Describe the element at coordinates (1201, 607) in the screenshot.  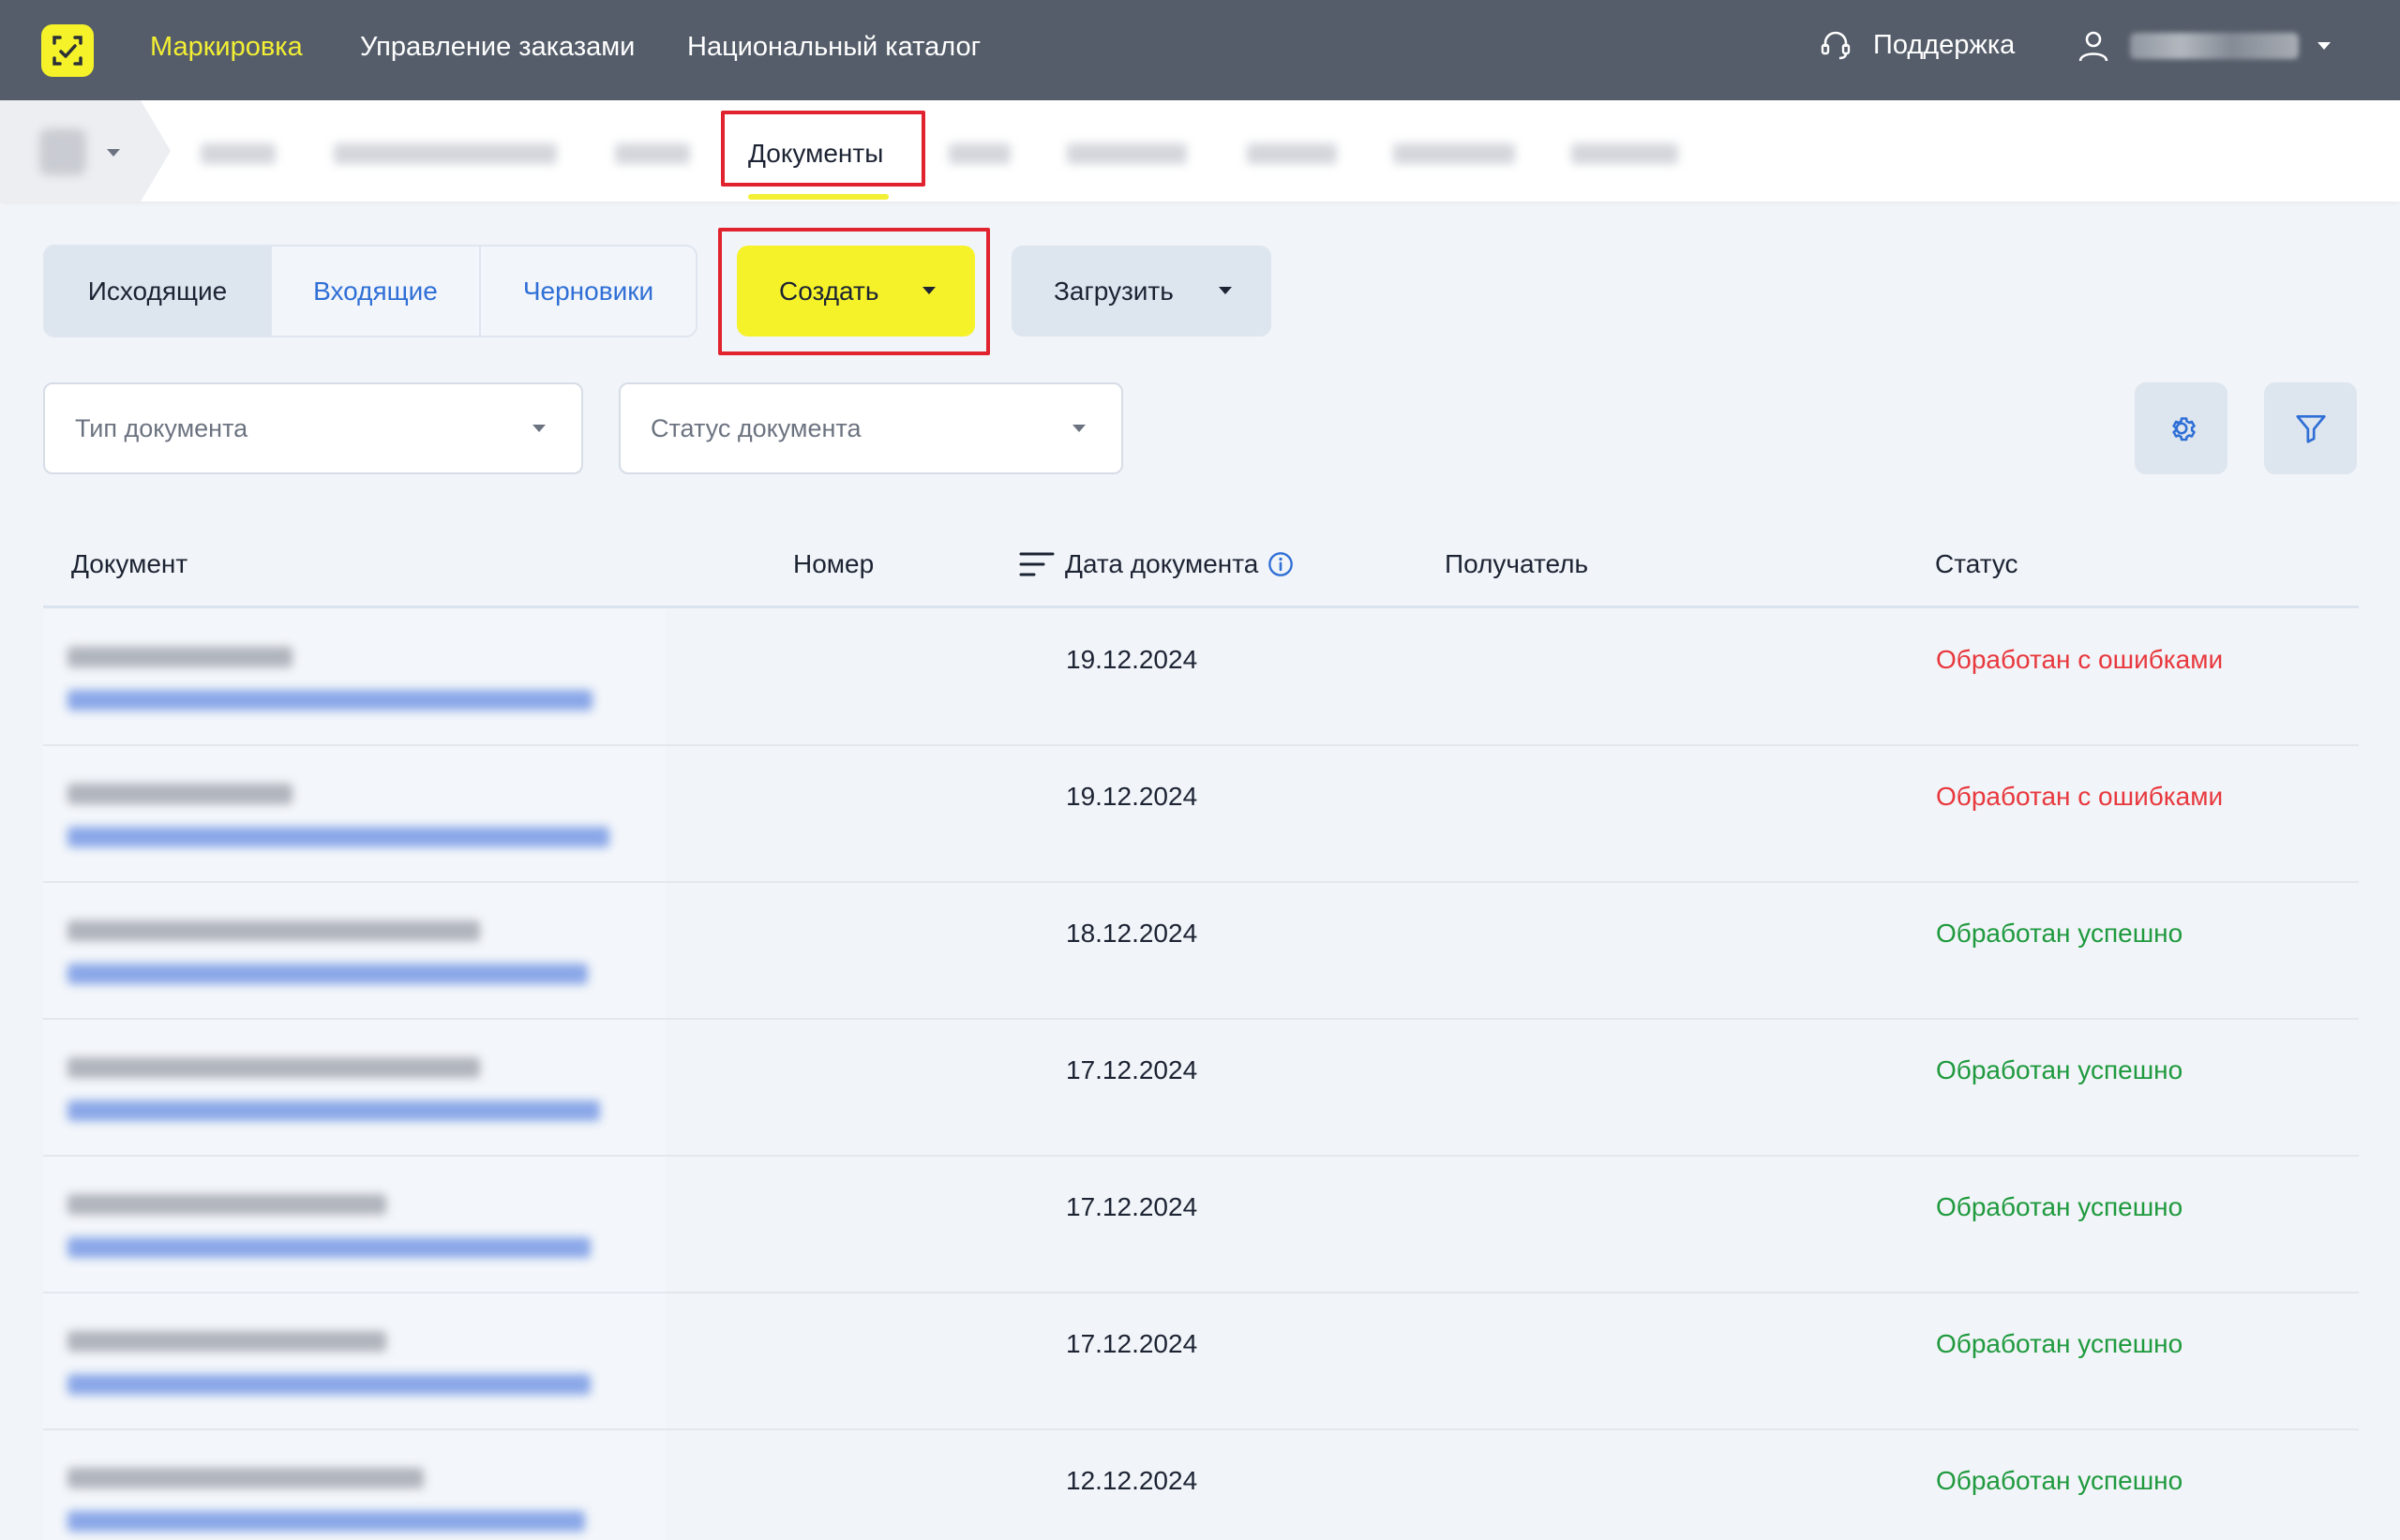
I see `table-header-divider` at that location.